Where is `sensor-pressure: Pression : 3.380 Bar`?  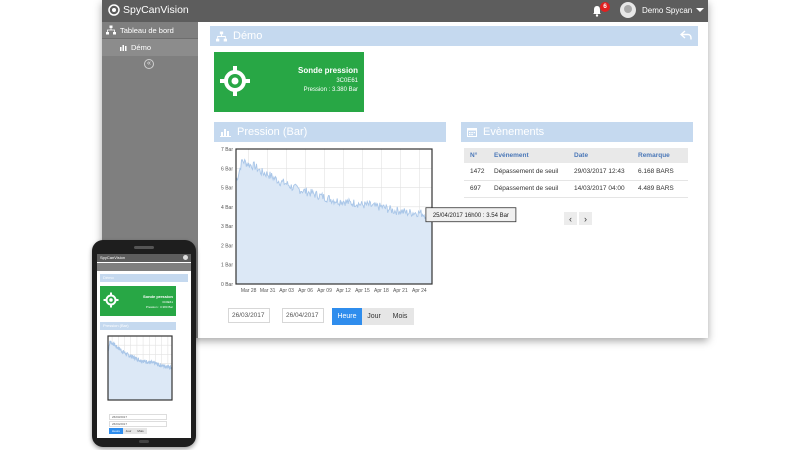 sensor-pressure: Pression : 3.380 Bar is located at coordinates (330, 90).